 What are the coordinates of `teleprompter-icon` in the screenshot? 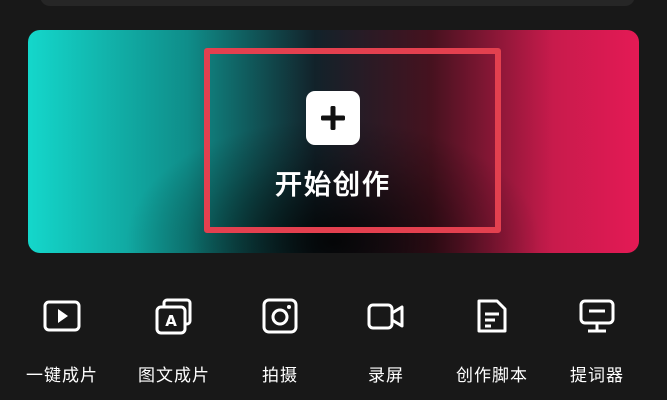 It's located at (597, 316).